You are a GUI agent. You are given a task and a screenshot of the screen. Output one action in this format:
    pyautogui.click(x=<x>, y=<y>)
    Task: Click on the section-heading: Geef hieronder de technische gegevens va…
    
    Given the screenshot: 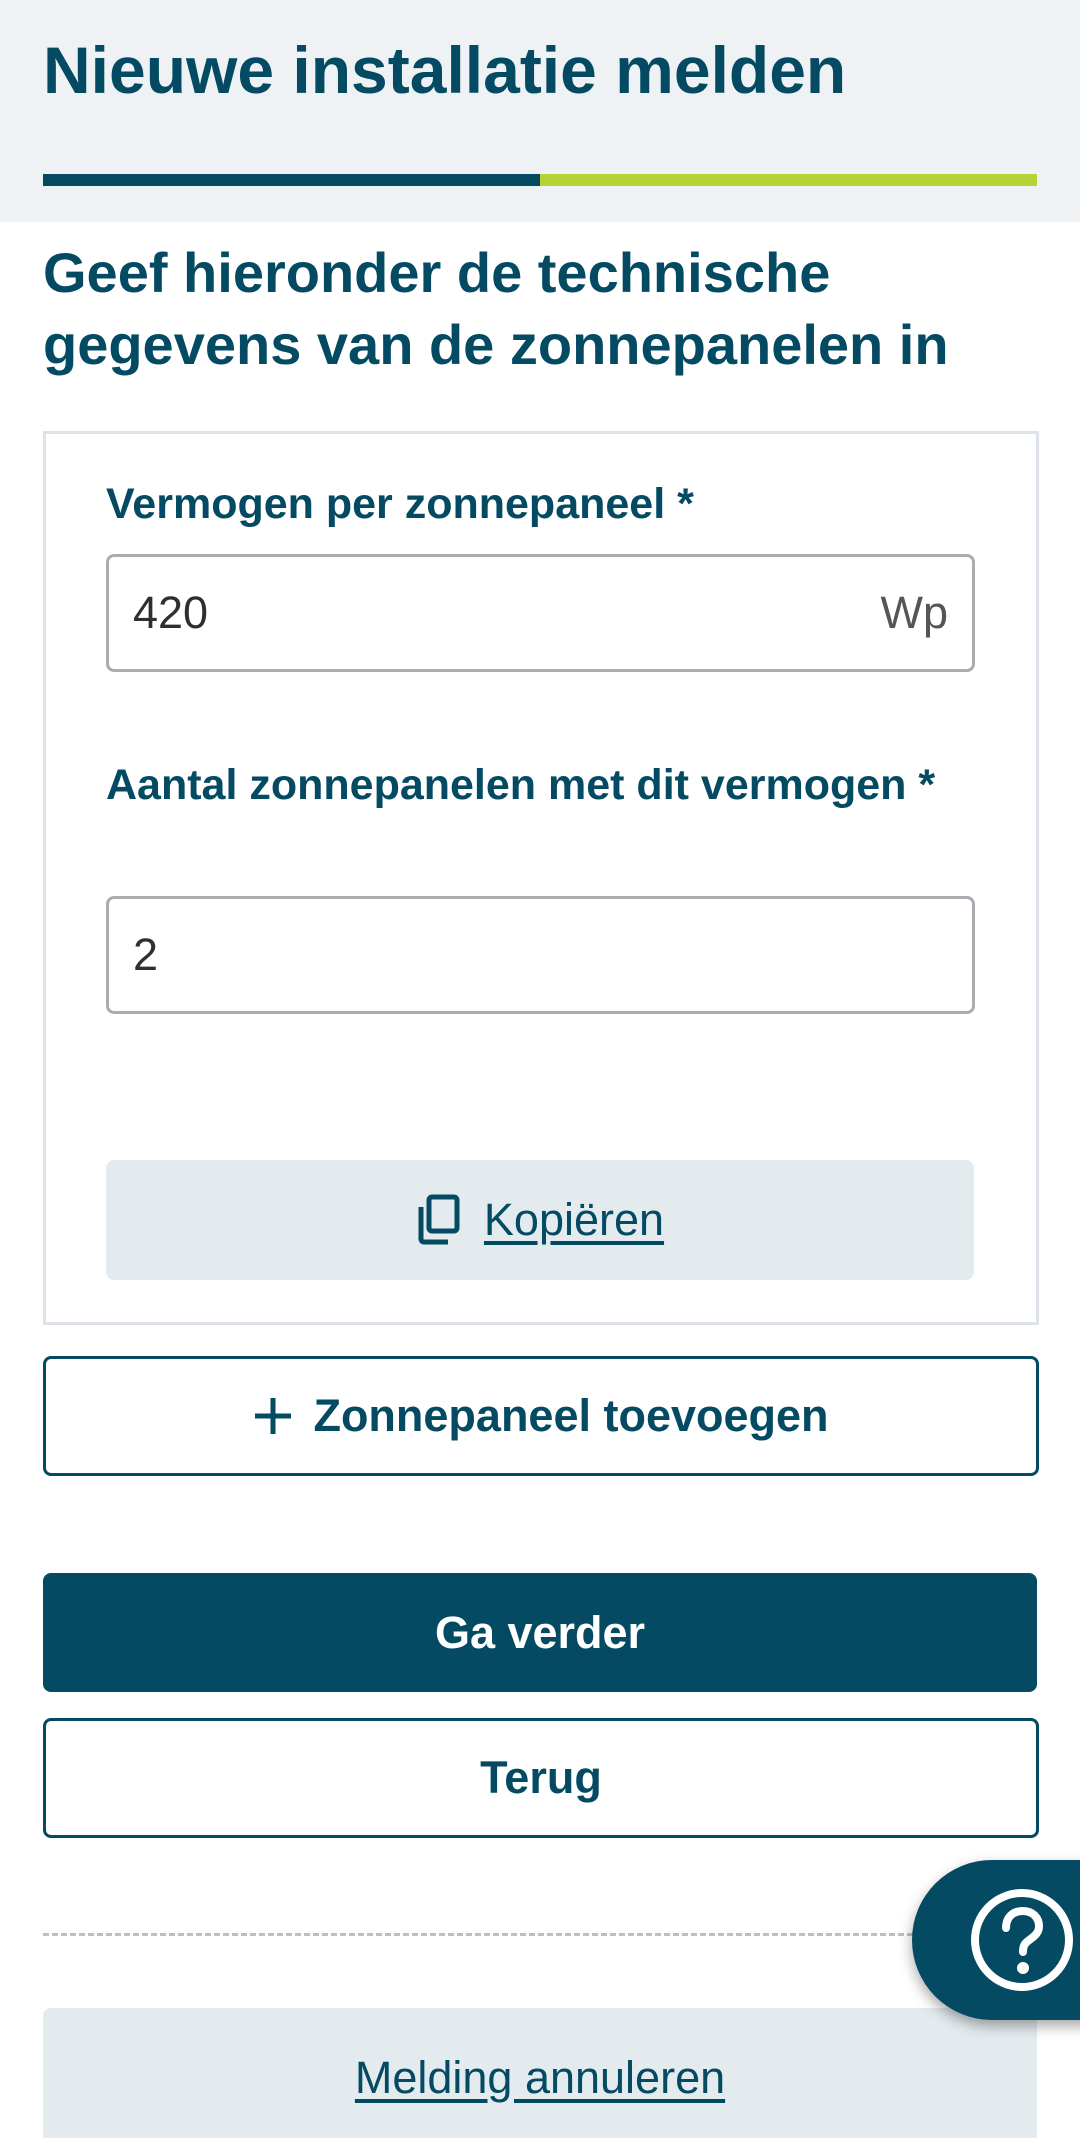 What is the action you would take?
    pyautogui.click(x=496, y=308)
    